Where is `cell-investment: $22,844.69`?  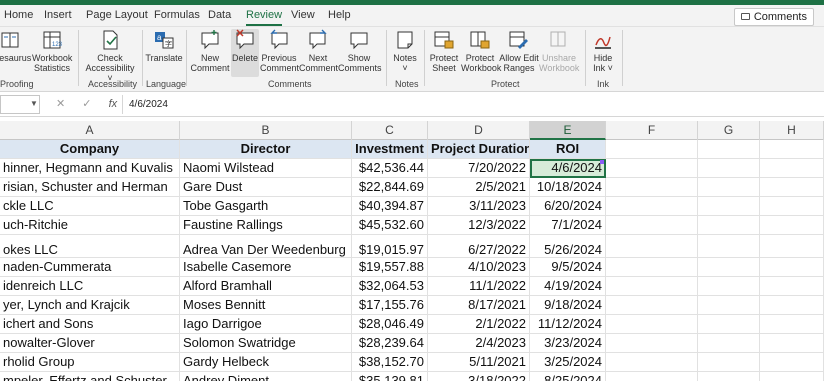
cell-investment: $22,844.69 is located at coordinates (390, 187).